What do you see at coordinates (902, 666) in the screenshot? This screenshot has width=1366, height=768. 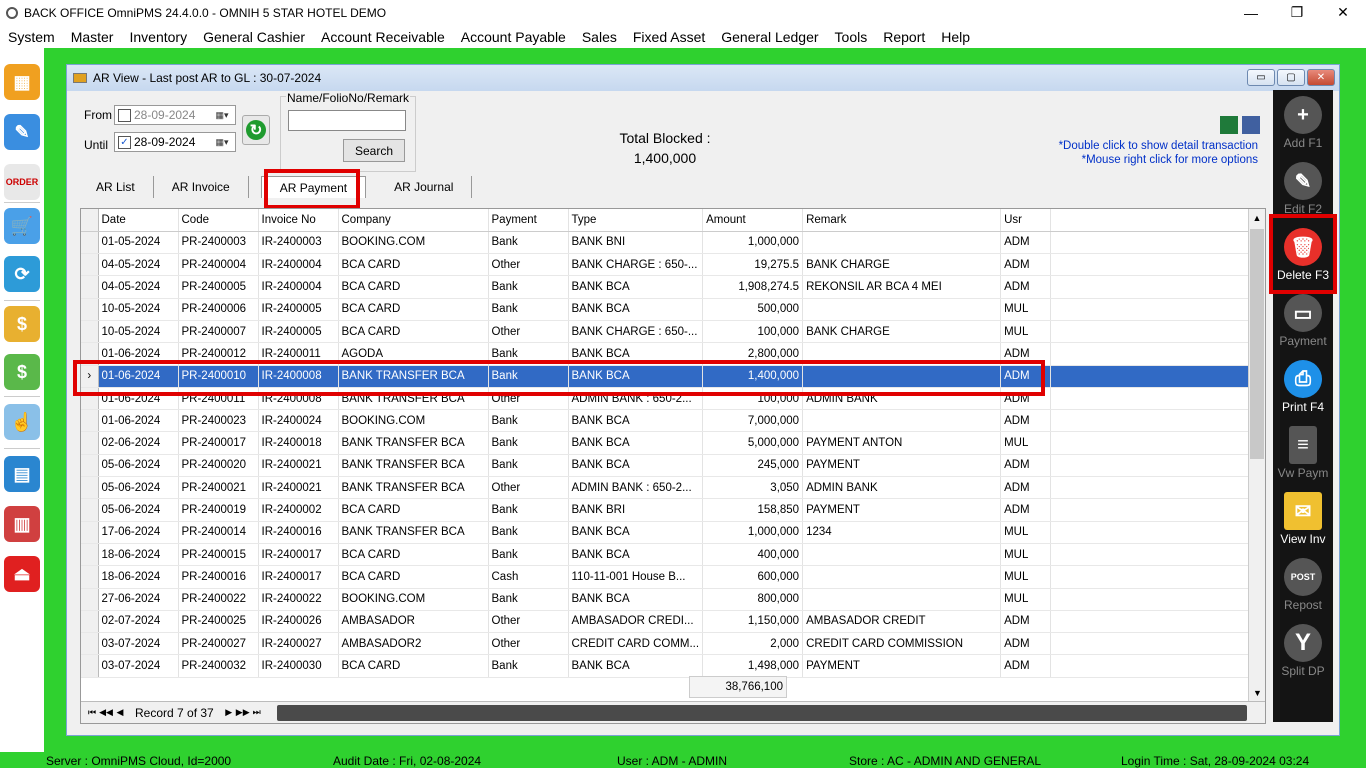 I see `cell-remark: PAYMENT` at bounding box center [902, 666].